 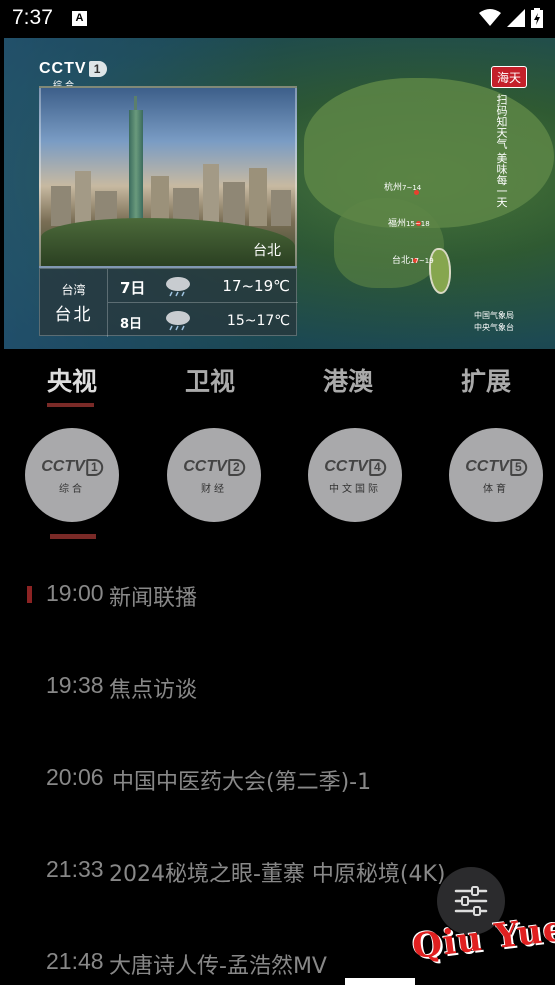 What do you see at coordinates (32, 17) in the screenshot?
I see `status-time: 7:37` at bounding box center [32, 17].